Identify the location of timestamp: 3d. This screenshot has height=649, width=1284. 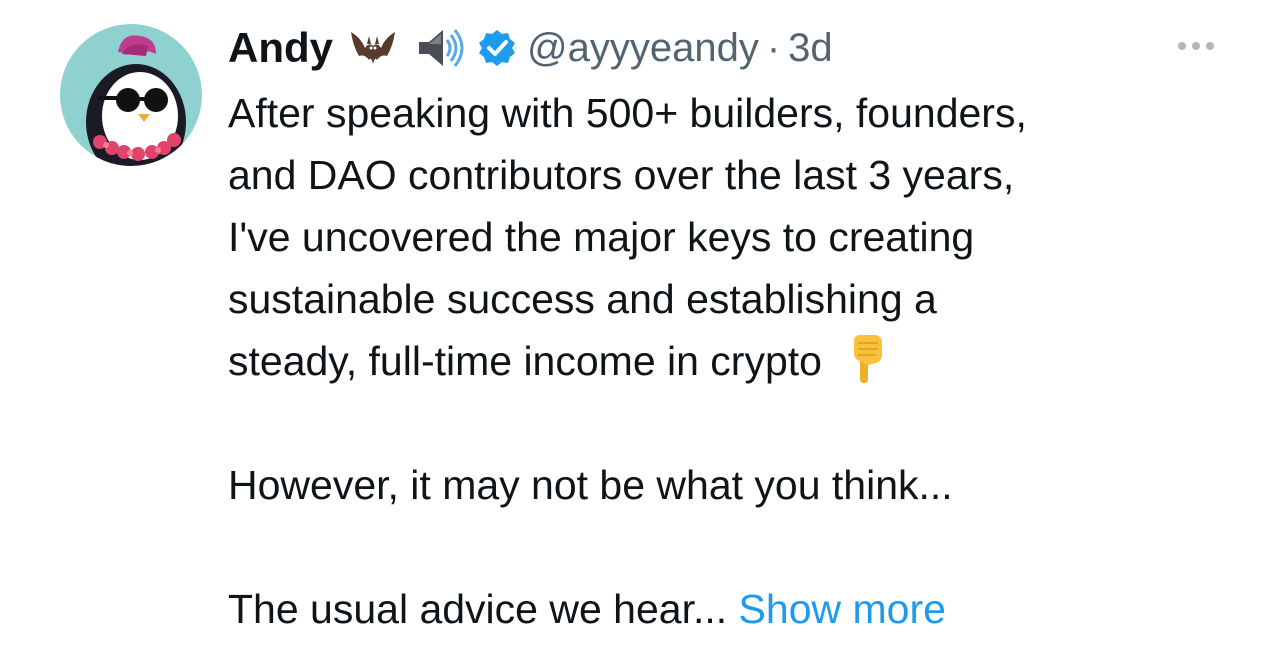
(810, 48).